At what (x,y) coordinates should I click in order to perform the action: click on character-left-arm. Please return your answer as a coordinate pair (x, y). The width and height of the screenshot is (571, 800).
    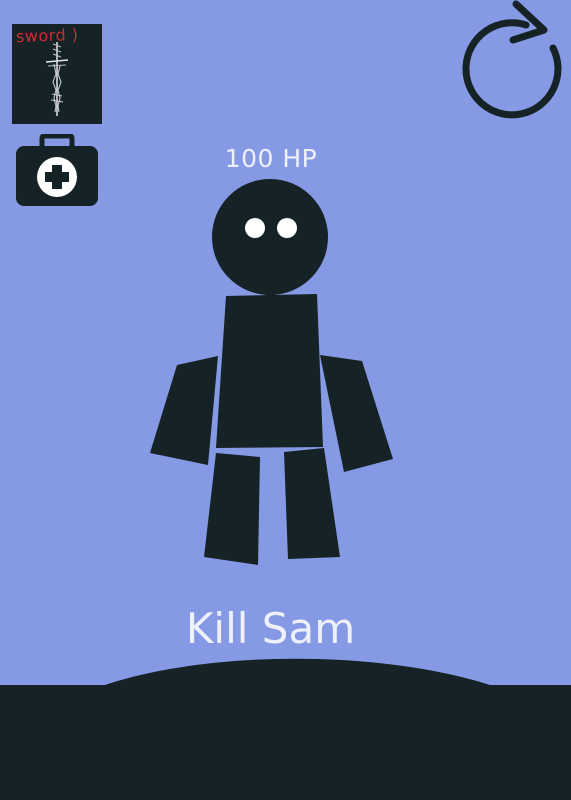
    Looking at the image, I should click on (184, 410).